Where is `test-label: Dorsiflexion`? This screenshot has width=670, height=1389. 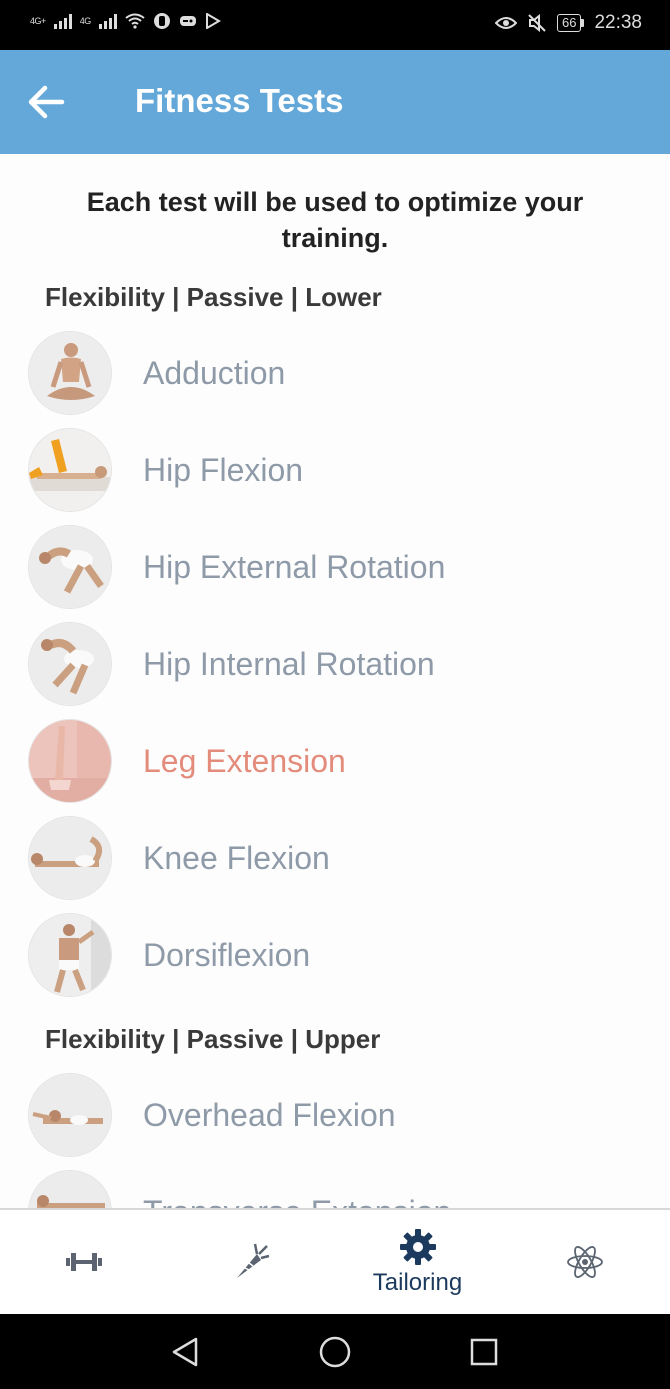
test-label: Dorsiflexion is located at coordinates (227, 954).